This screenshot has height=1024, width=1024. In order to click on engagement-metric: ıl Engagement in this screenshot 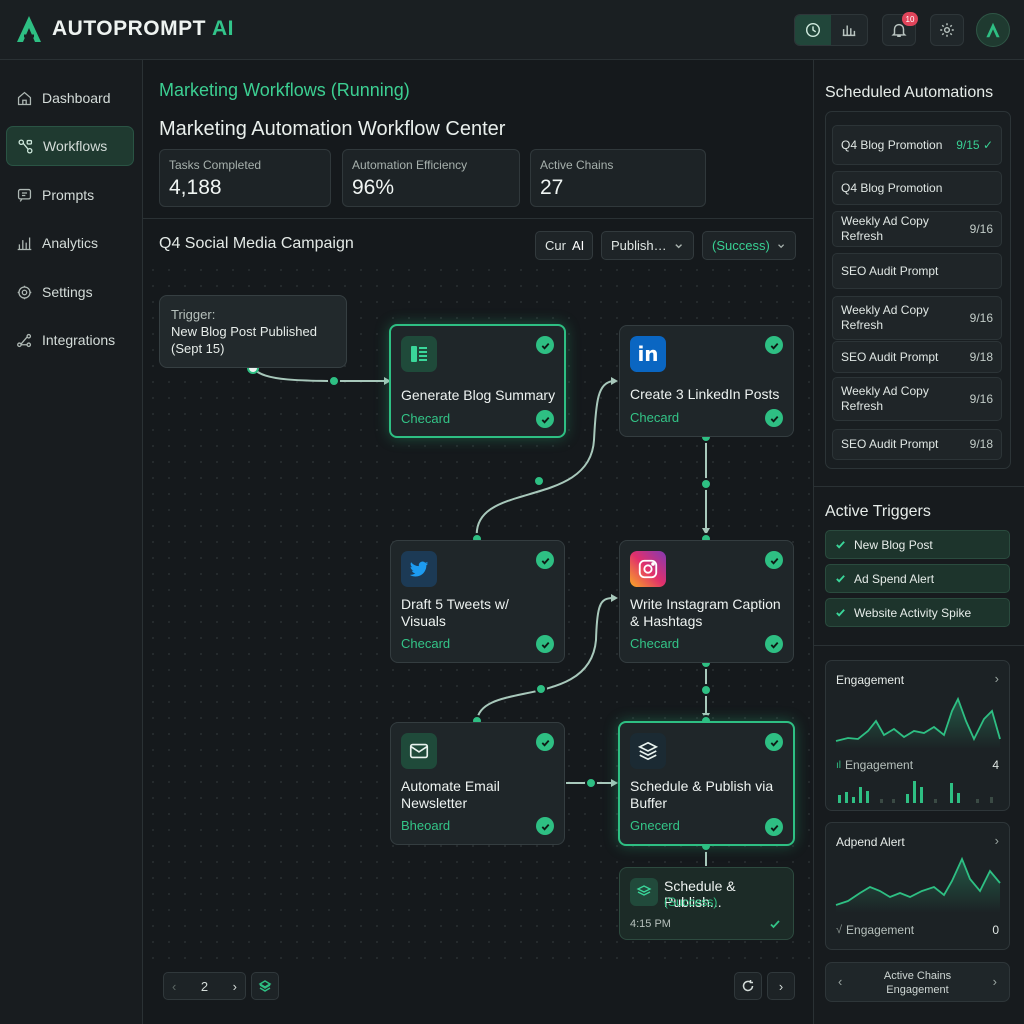, I will do `click(875, 765)`.